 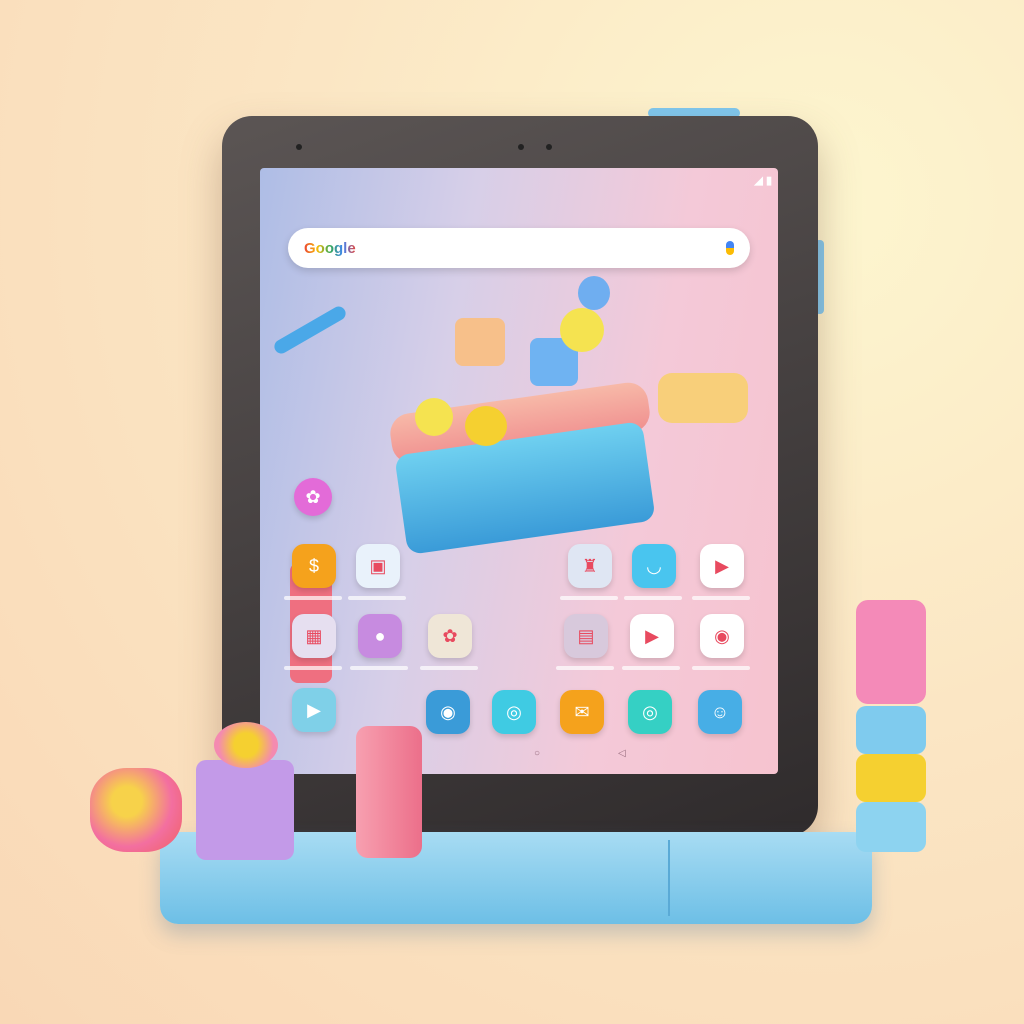 What do you see at coordinates (586, 636) in the screenshot?
I see `kids-app-icon: ▤` at bounding box center [586, 636].